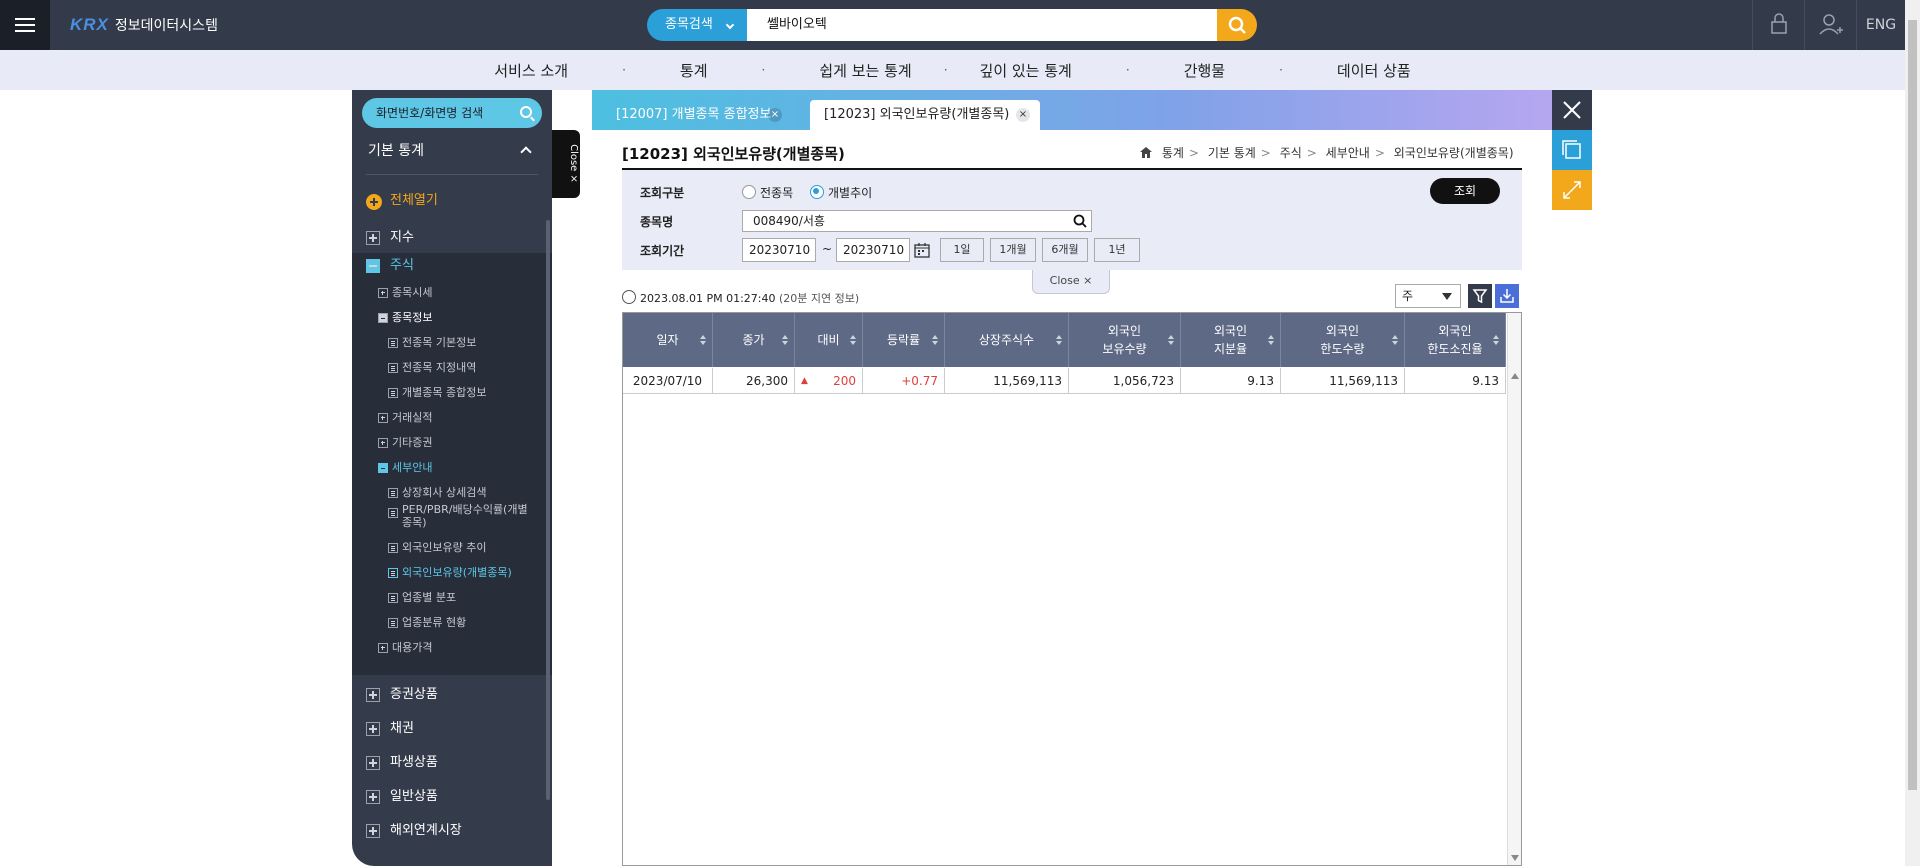 The height and width of the screenshot is (866, 1920). Describe the element at coordinates (1146, 152) in the screenshot. I see `home-icon` at that location.